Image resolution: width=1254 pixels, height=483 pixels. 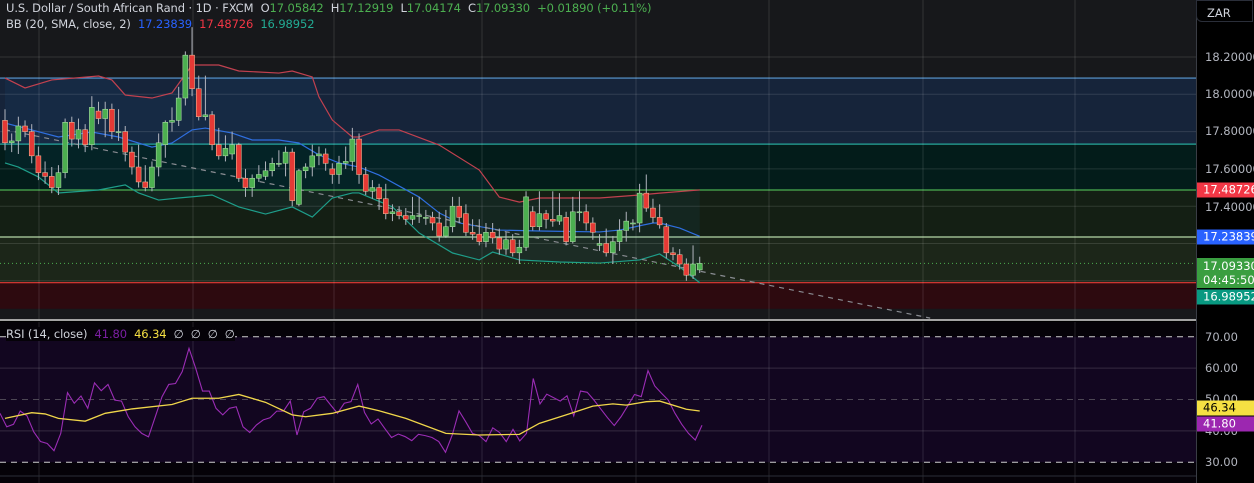 I want to click on rsi-value-tag: 41.80, so click(x=1225, y=424).